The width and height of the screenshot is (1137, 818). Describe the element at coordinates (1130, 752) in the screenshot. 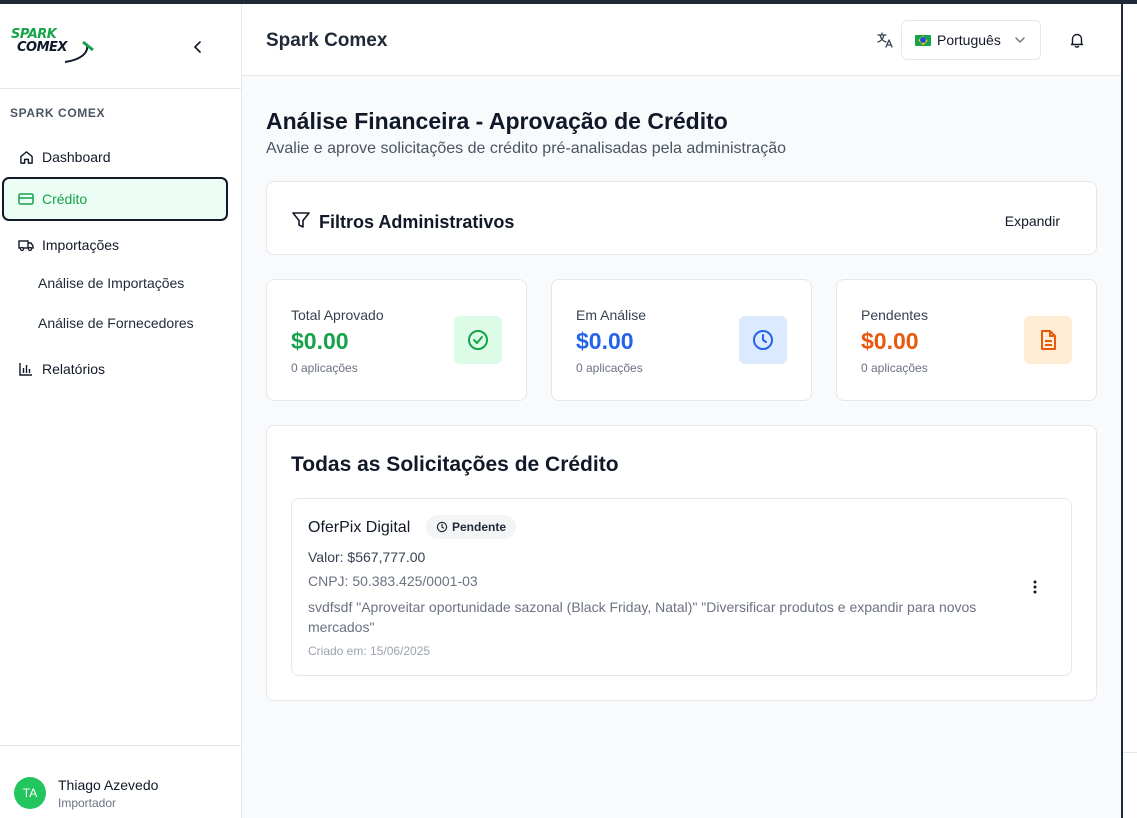

I see `divider` at that location.